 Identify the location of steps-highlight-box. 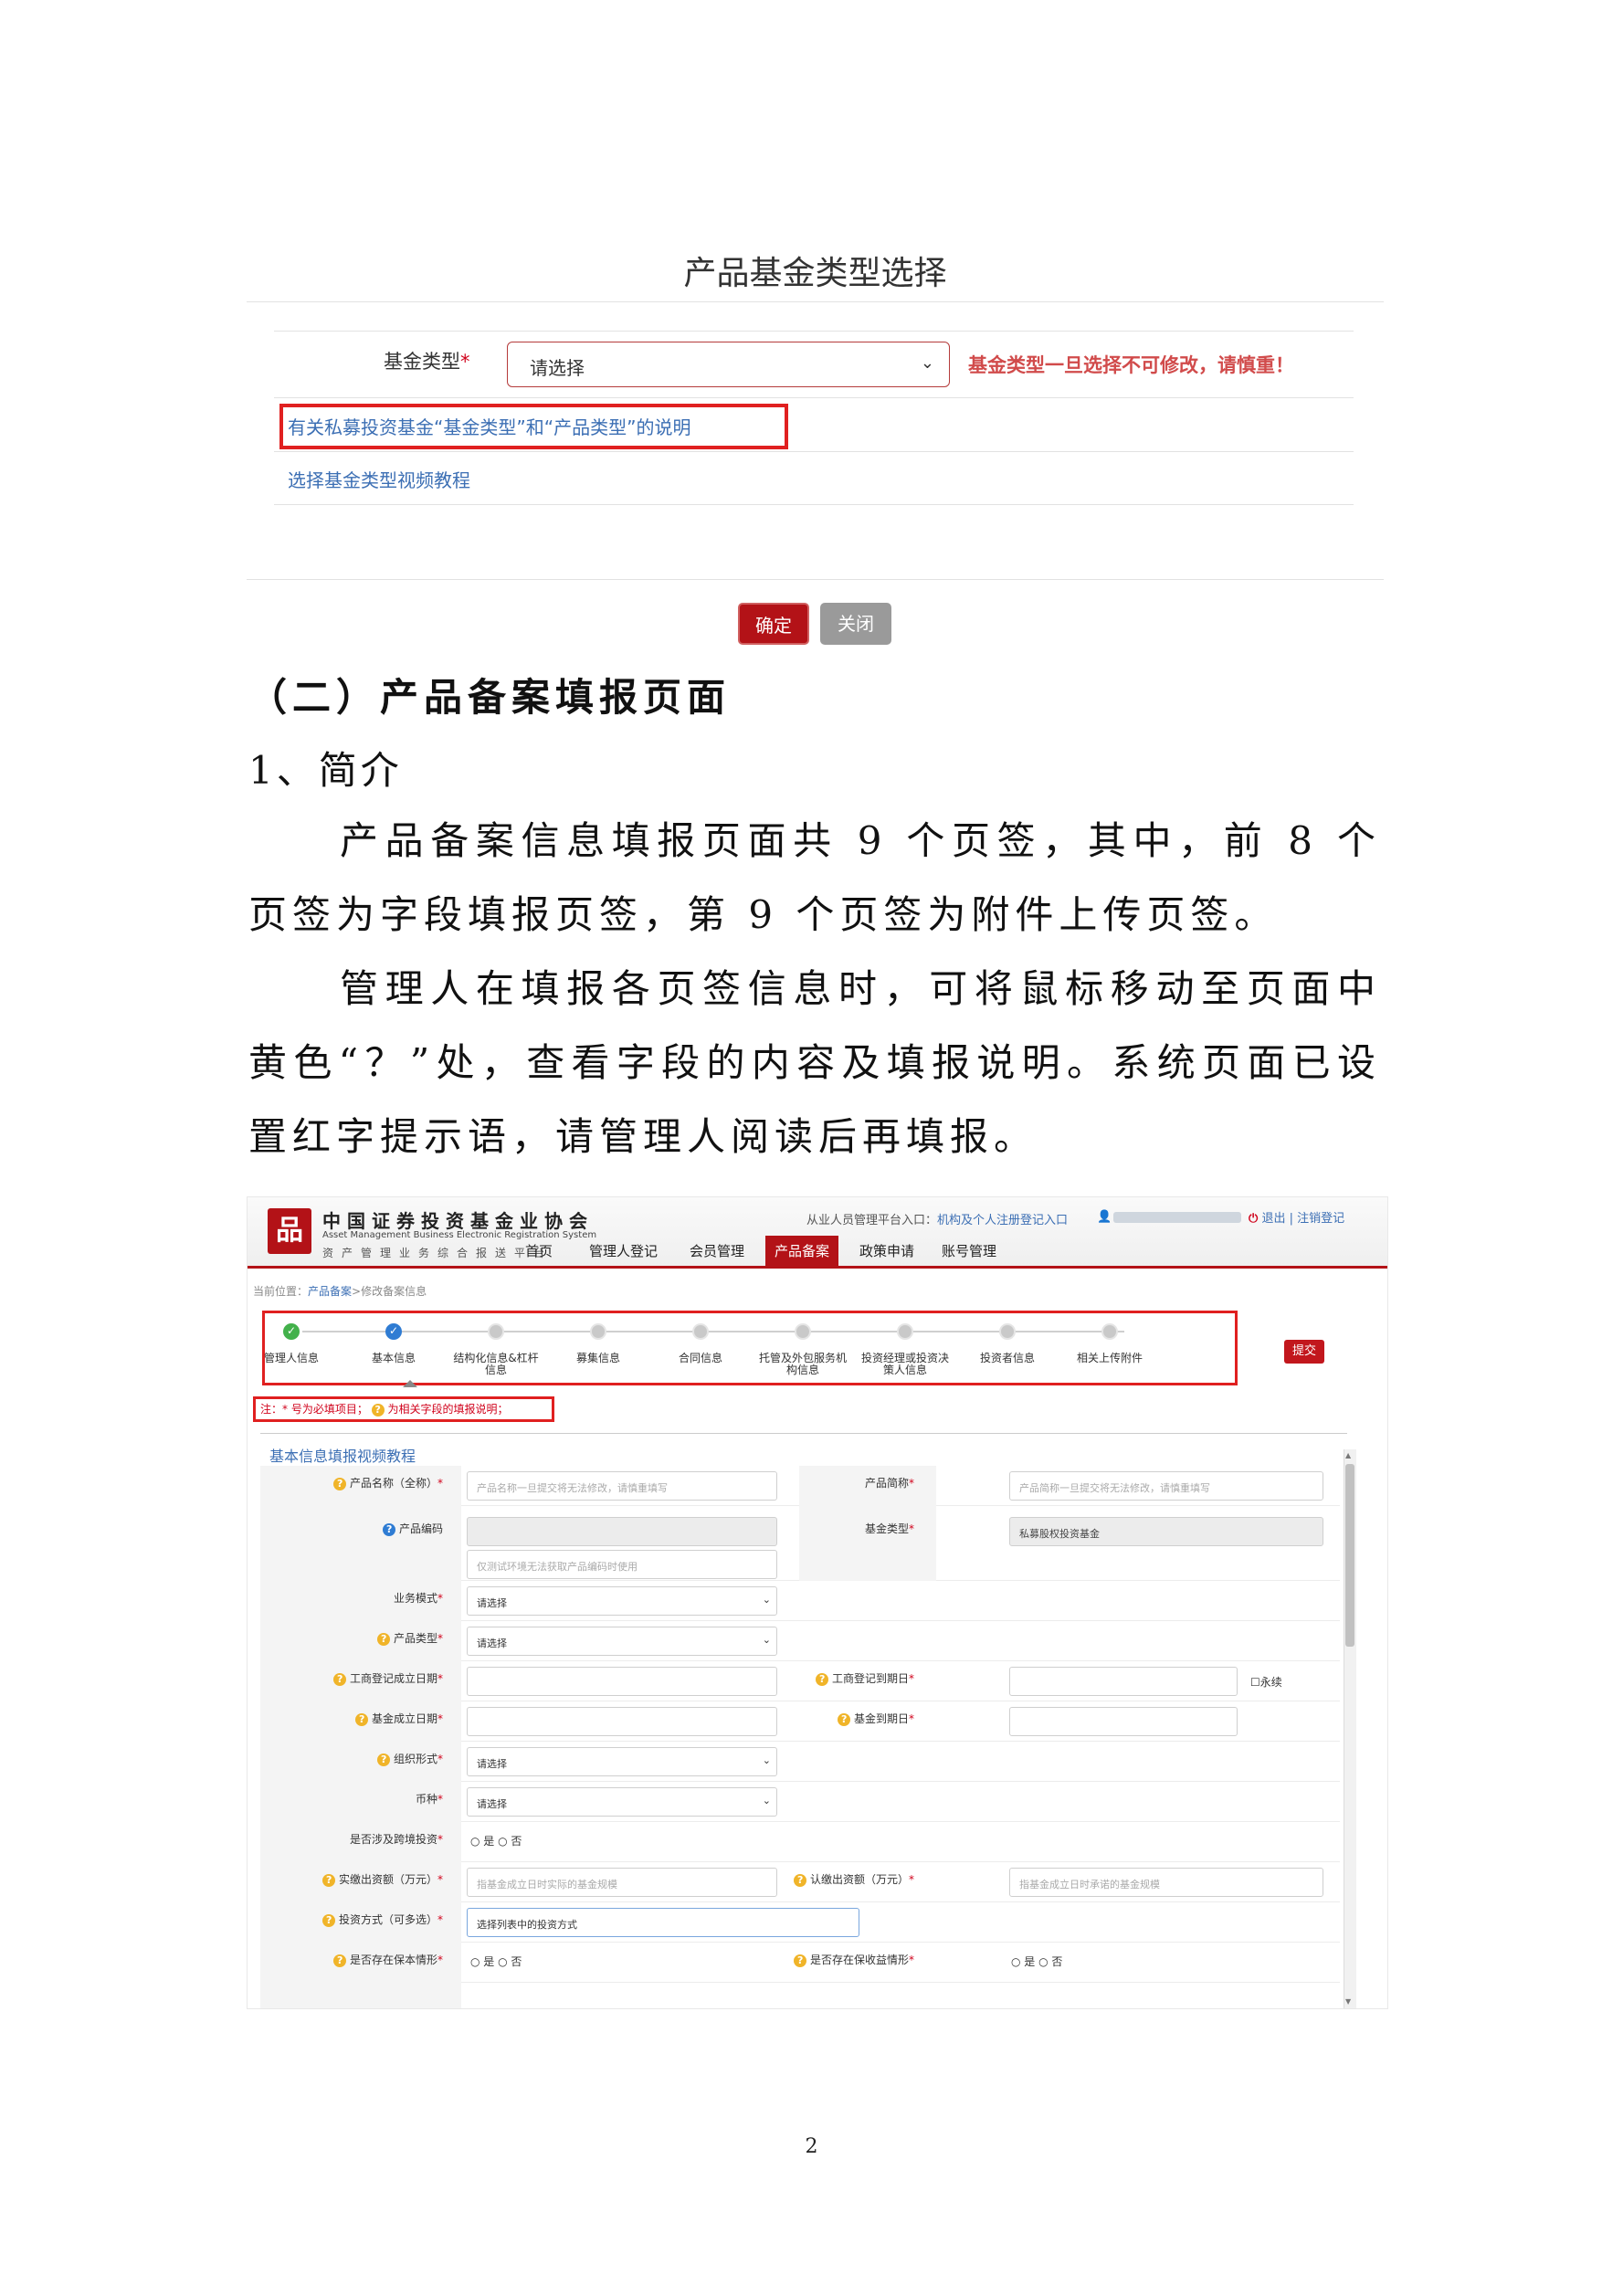
(750, 1348).